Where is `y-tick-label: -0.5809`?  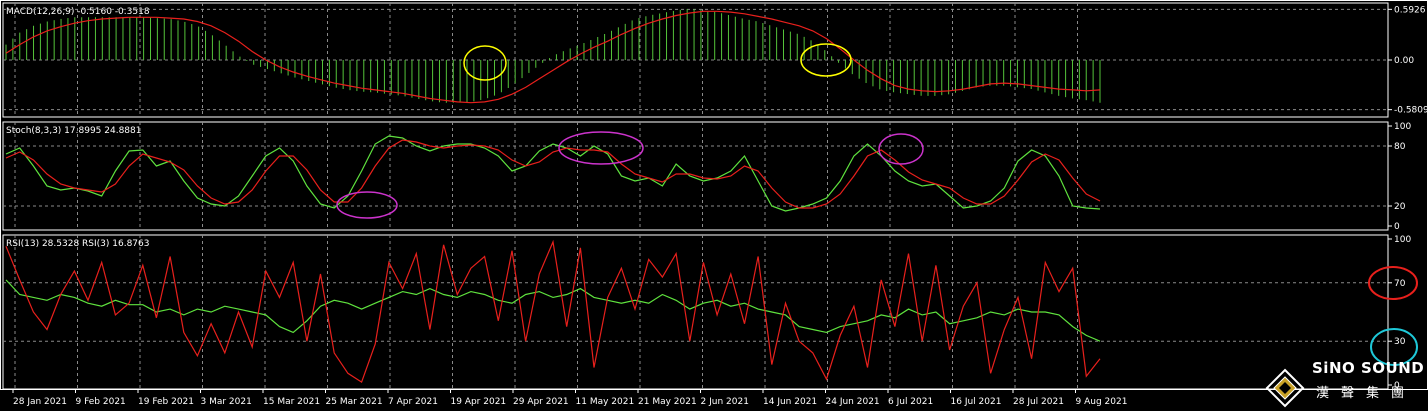
y-tick-label: -0.5809 is located at coordinates (1411, 111).